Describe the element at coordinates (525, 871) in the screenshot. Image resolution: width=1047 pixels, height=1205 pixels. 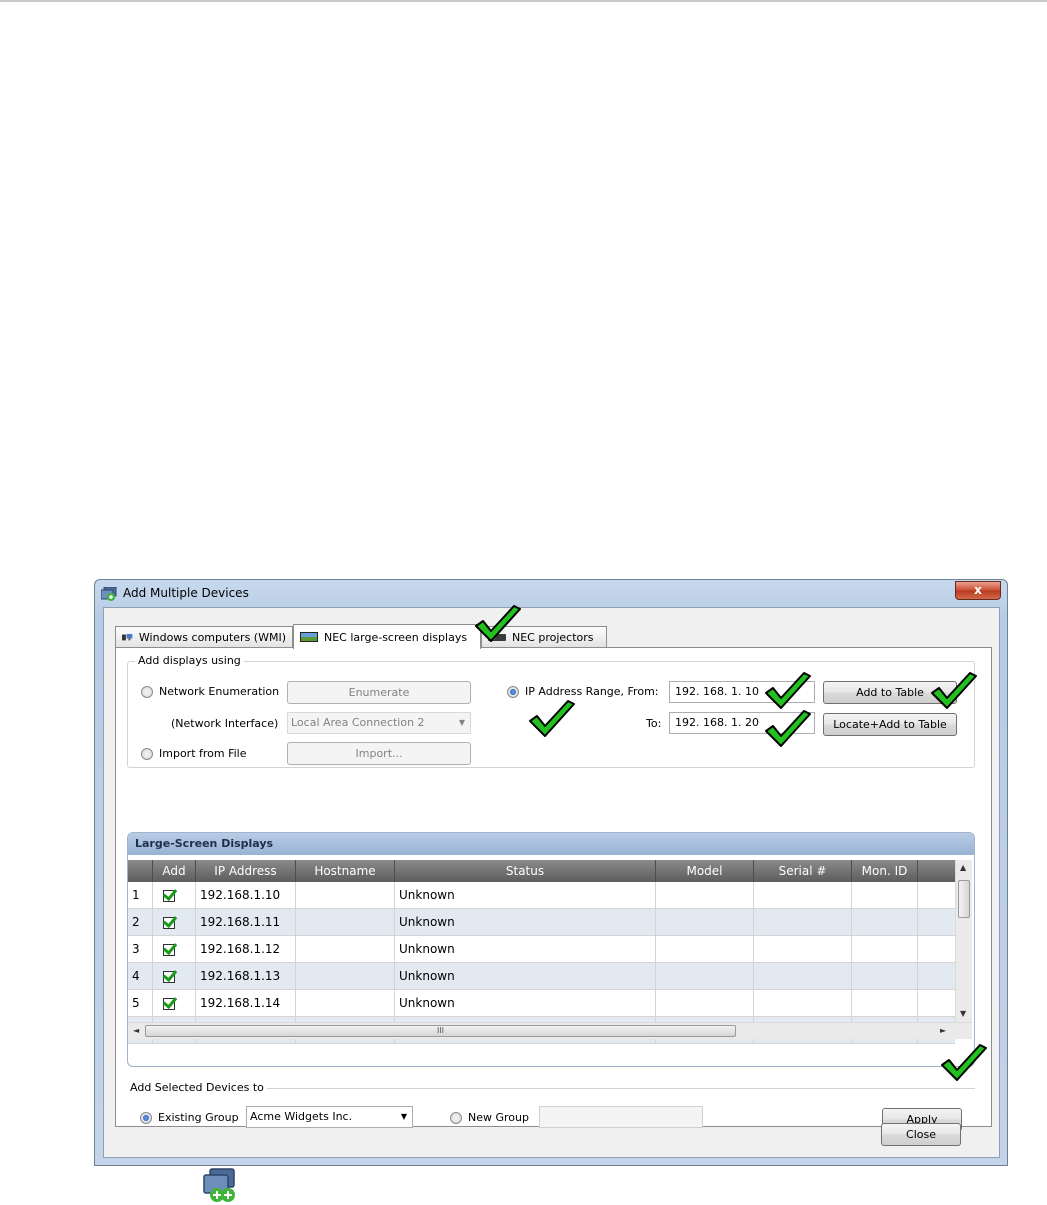
I see `column-header-status: Status` at that location.